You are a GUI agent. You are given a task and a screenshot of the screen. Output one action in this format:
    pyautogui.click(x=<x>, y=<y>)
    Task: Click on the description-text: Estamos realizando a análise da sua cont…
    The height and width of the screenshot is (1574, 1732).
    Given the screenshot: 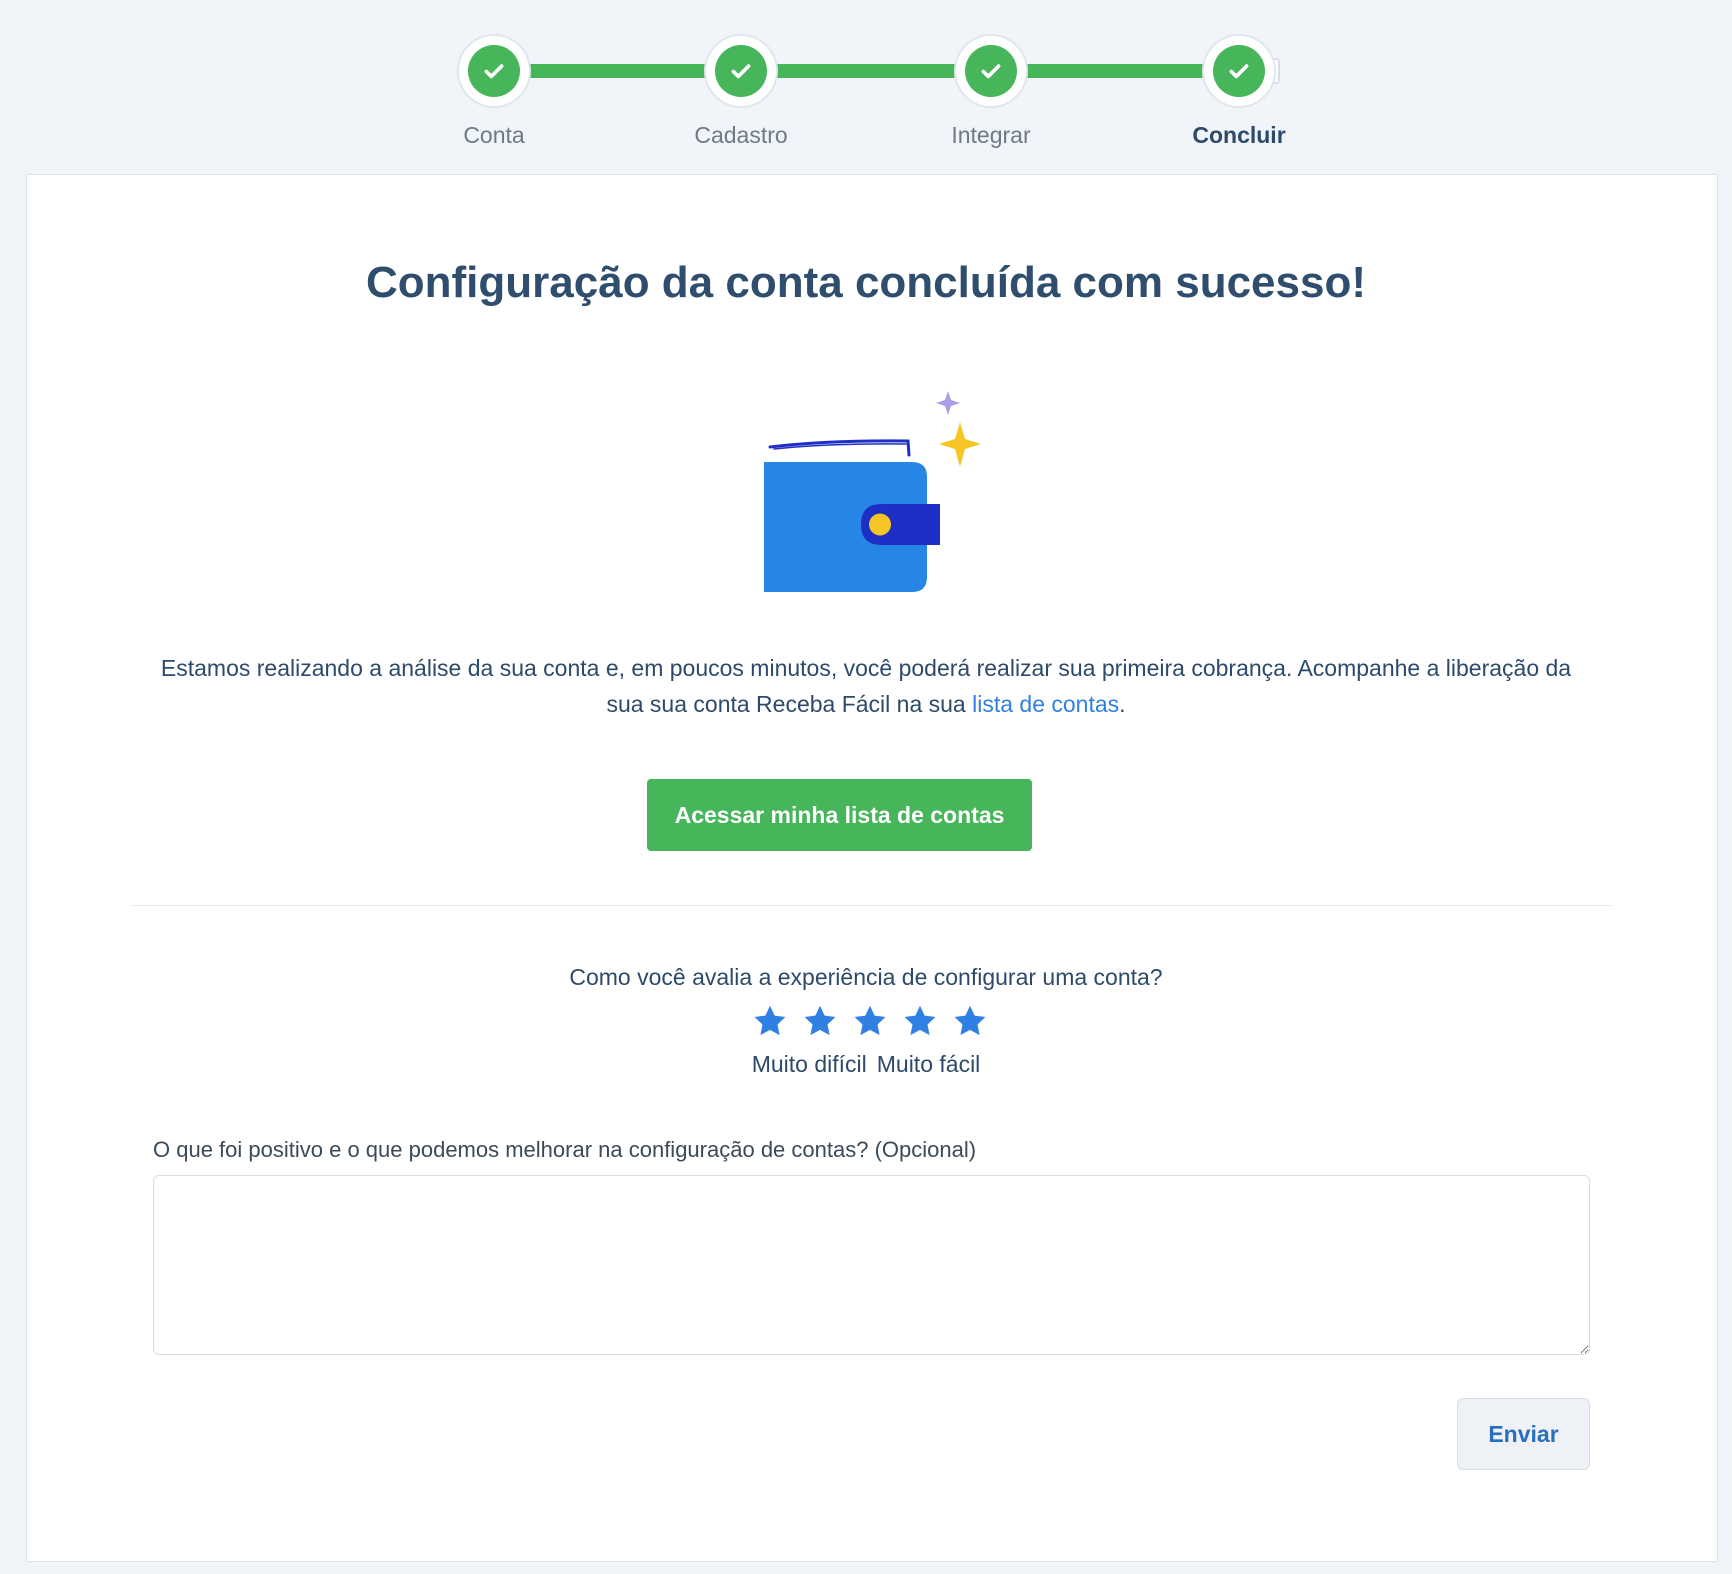 What is the action you would take?
    pyautogui.click(x=866, y=686)
    